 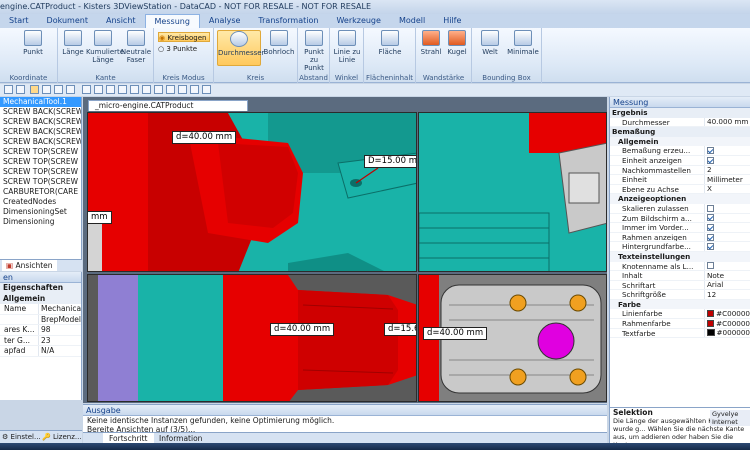 I want to click on tab-messung: Messung, so click(x=172, y=21).